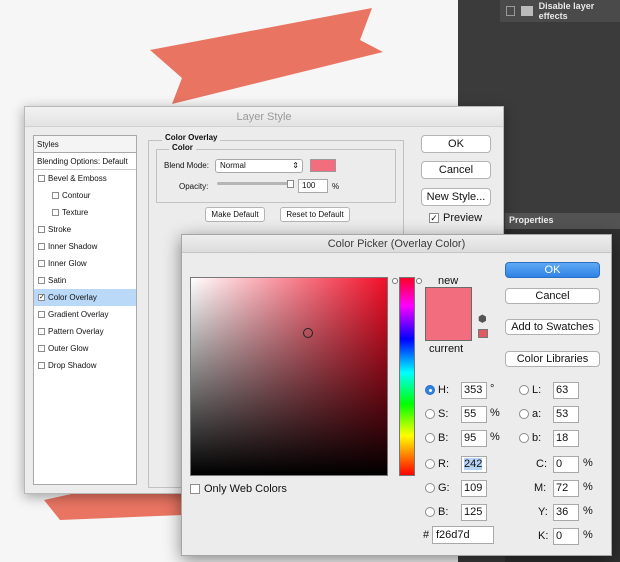  Describe the element at coordinates (543, 512) in the screenshot. I see `yellow-label: Y:` at that location.